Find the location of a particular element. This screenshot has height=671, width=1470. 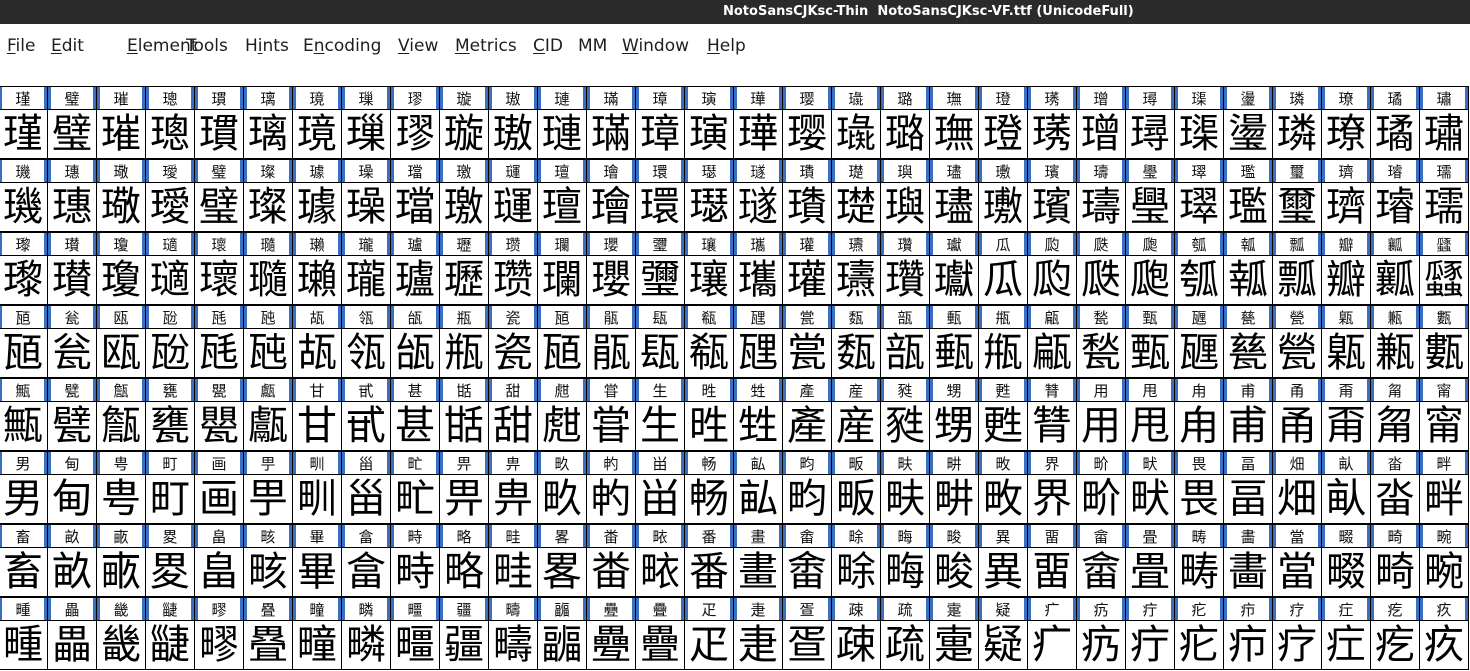

glyph-label: 璧 is located at coordinates (219, 171).